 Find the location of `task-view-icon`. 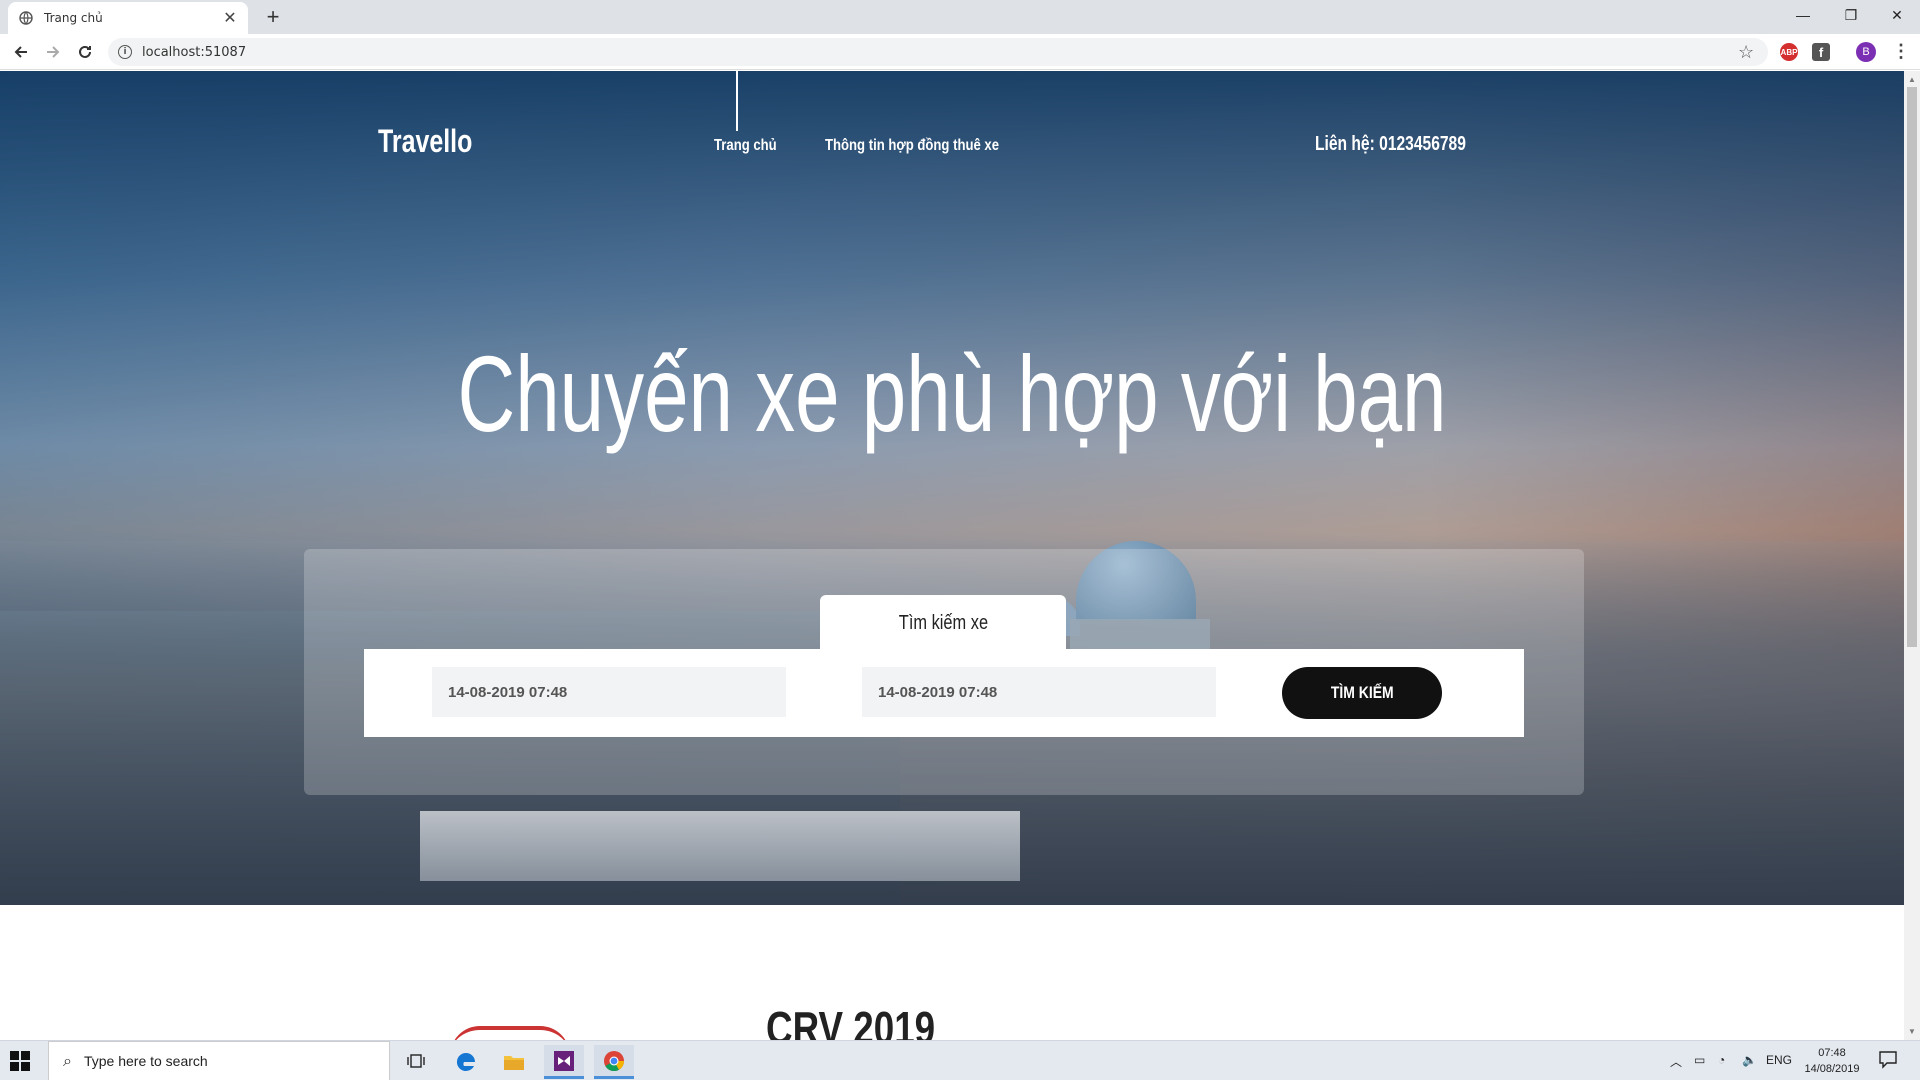

task-view-icon is located at coordinates (416, 1062).